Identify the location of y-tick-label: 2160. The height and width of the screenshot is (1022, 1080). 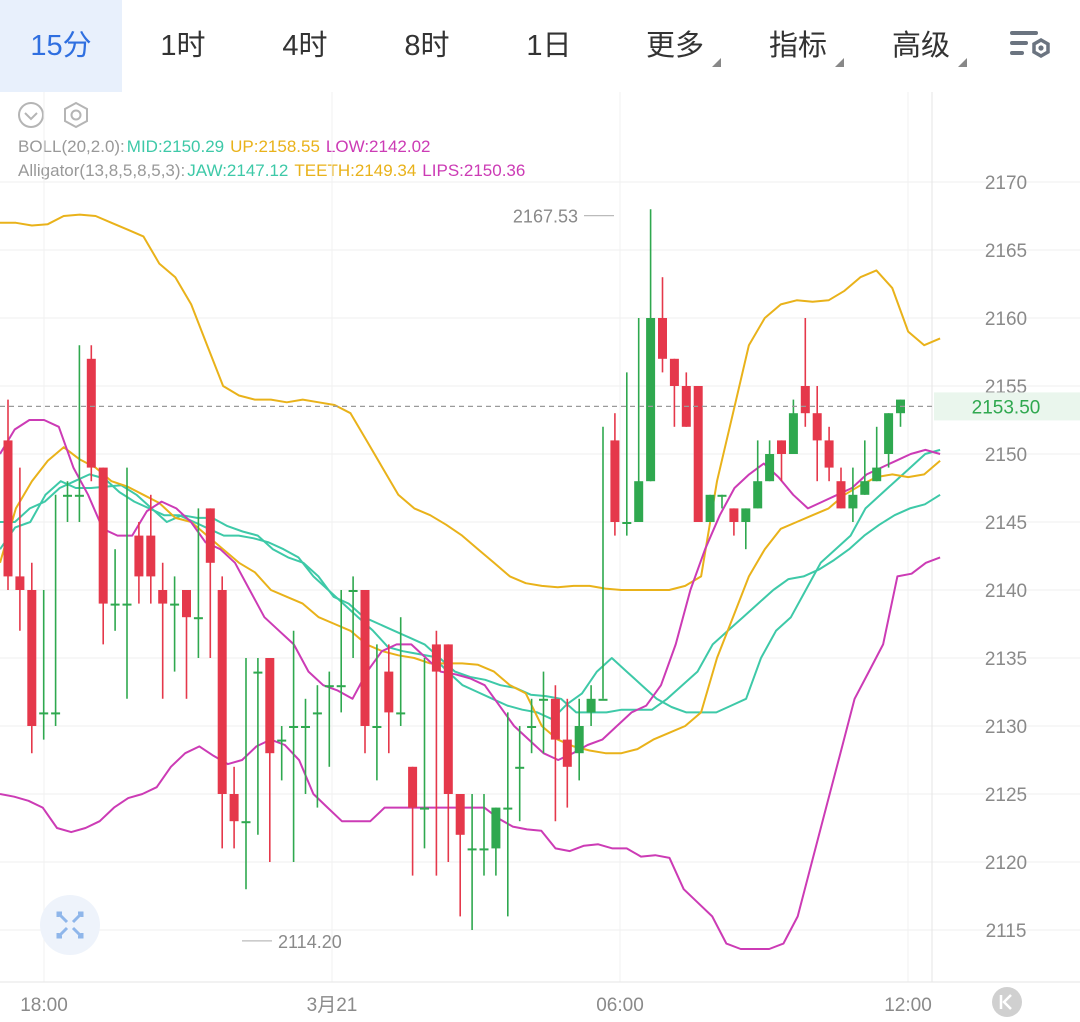
(1006, 319).